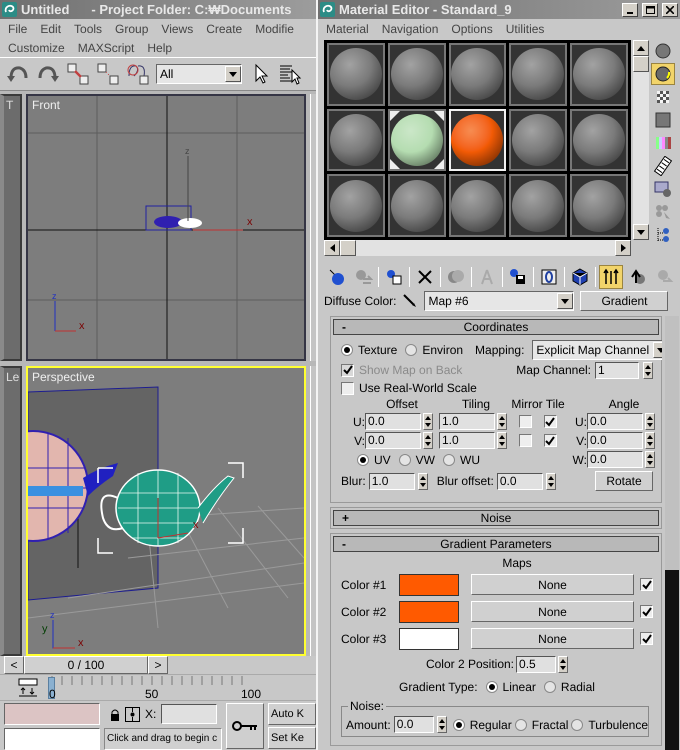  What do you see at coordinates (132, 714) in the screenshot?
I see `crosshair-icon` at bounding box center [132, 714].